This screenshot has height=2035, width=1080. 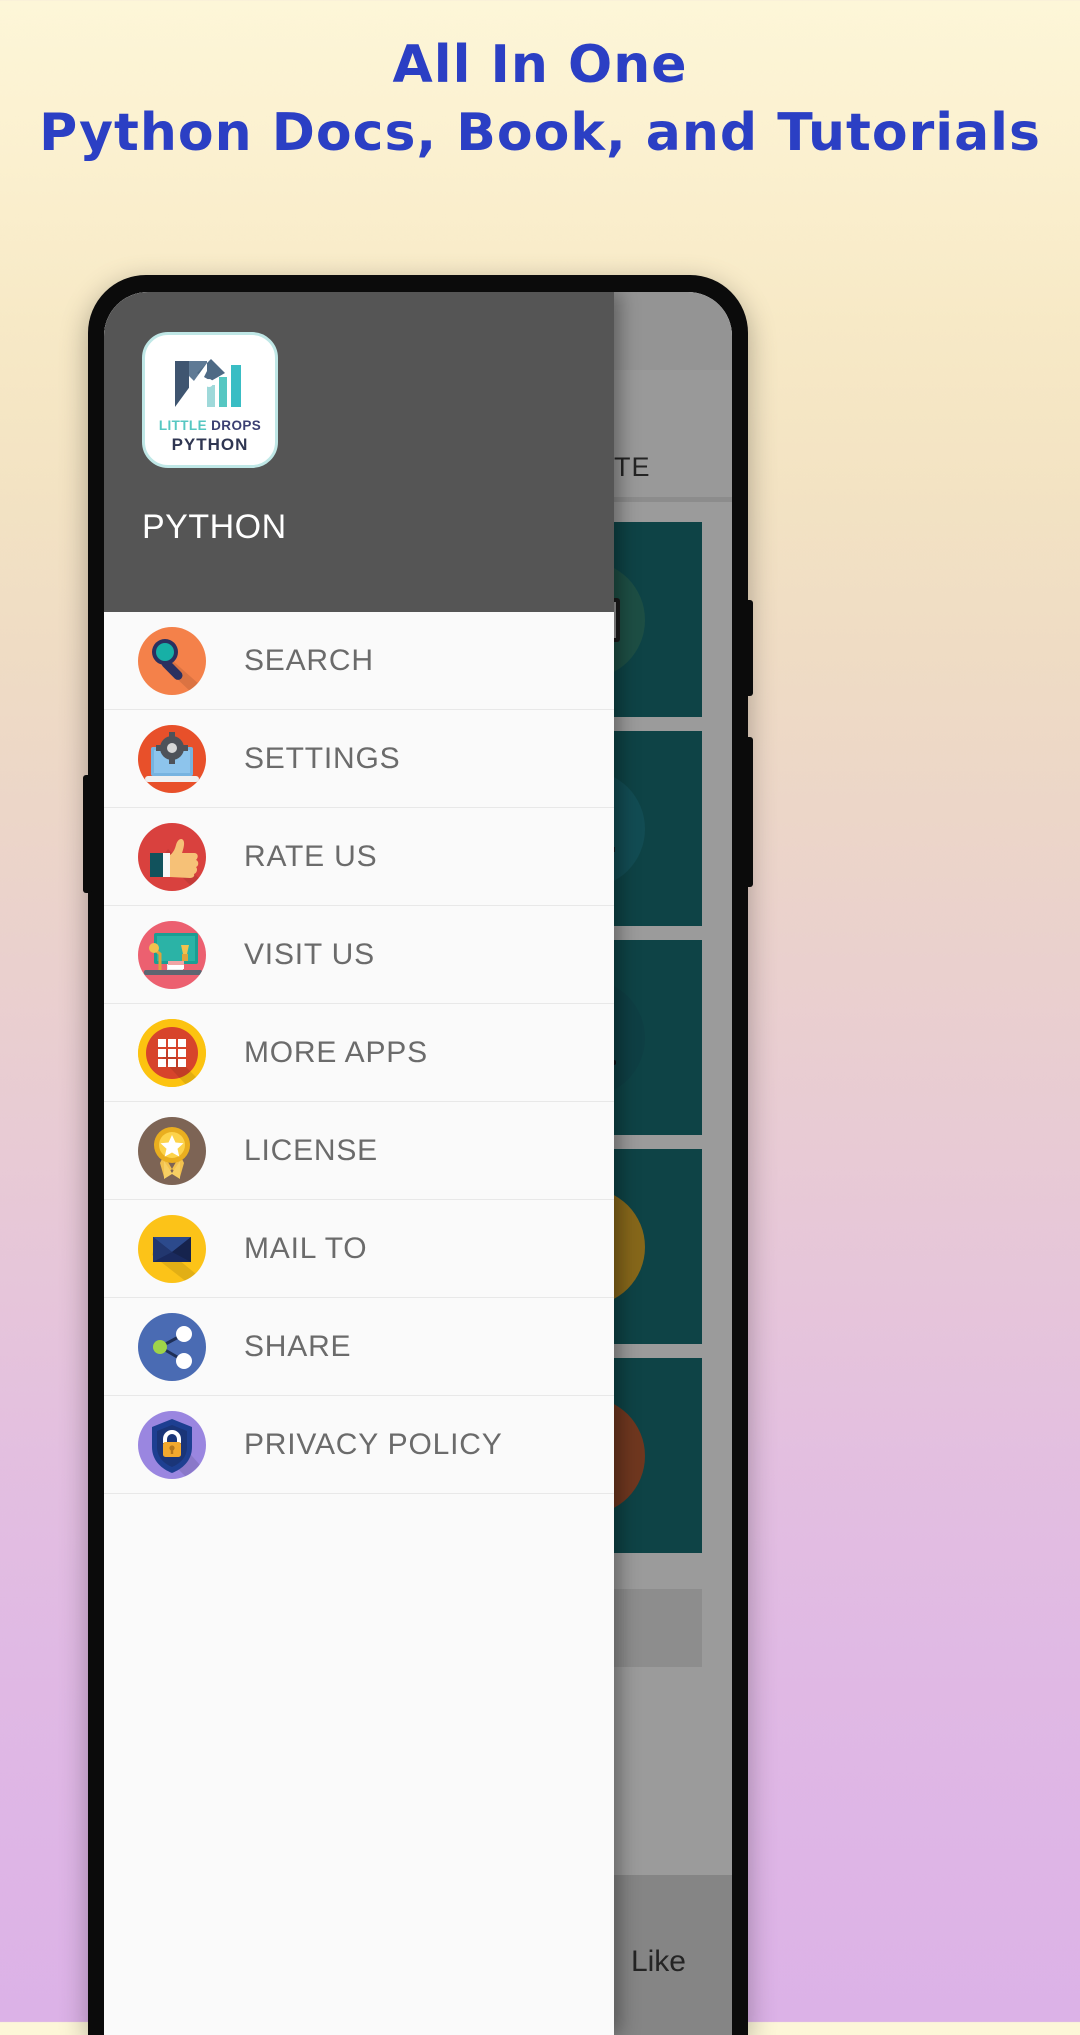 I want to click on menu-label: VISIT US, so click(x=309, y=954).